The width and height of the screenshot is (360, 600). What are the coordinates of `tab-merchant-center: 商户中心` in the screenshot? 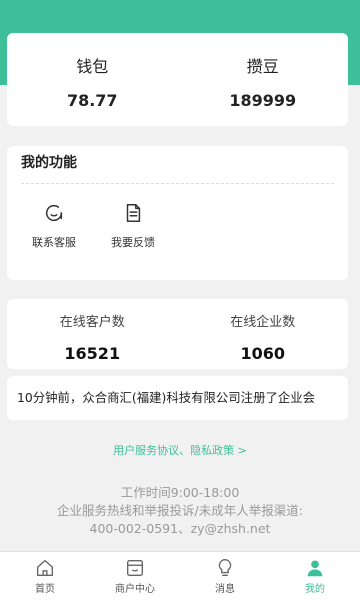 It's located at (135, 576).